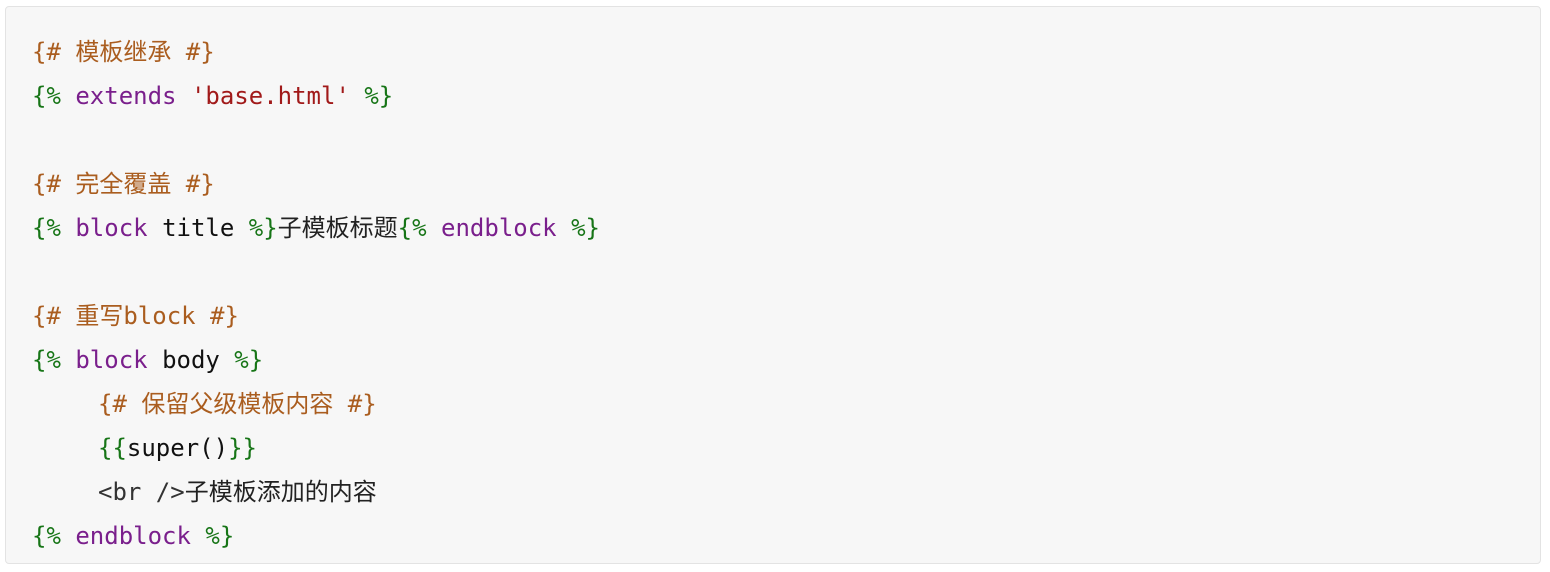 Image resolution: width=1550 pixels, height=572 pixels. Describe the element at coordinates (337, 228) in the screenshot. I see `block-content-text: 子模板标题` at that location.